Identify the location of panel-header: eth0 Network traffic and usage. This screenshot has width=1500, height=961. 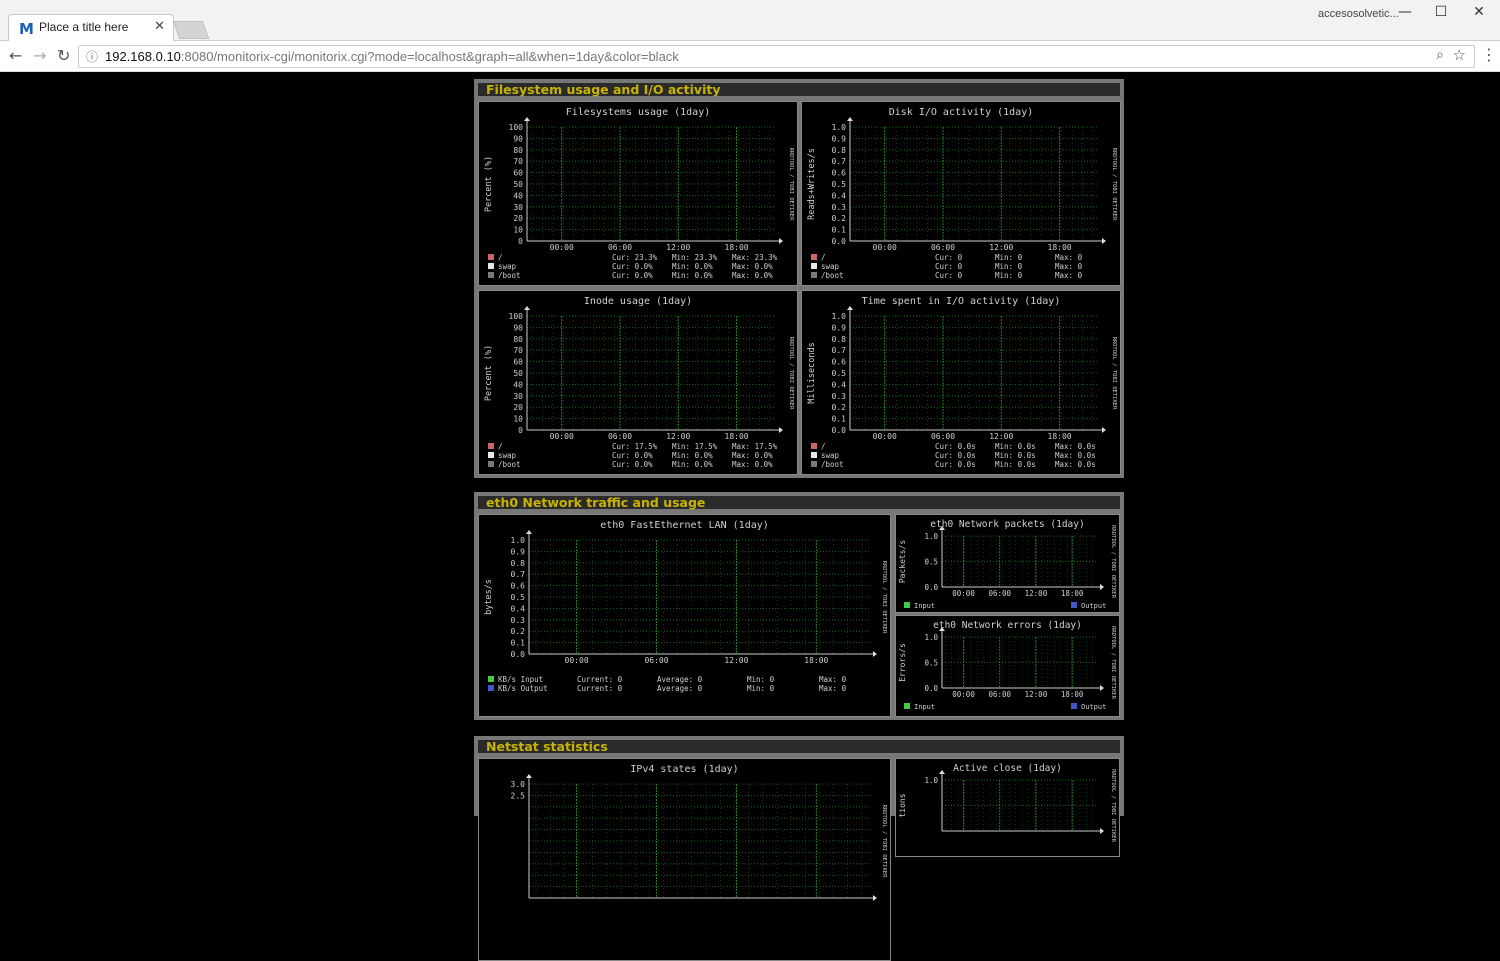
(799, 503).